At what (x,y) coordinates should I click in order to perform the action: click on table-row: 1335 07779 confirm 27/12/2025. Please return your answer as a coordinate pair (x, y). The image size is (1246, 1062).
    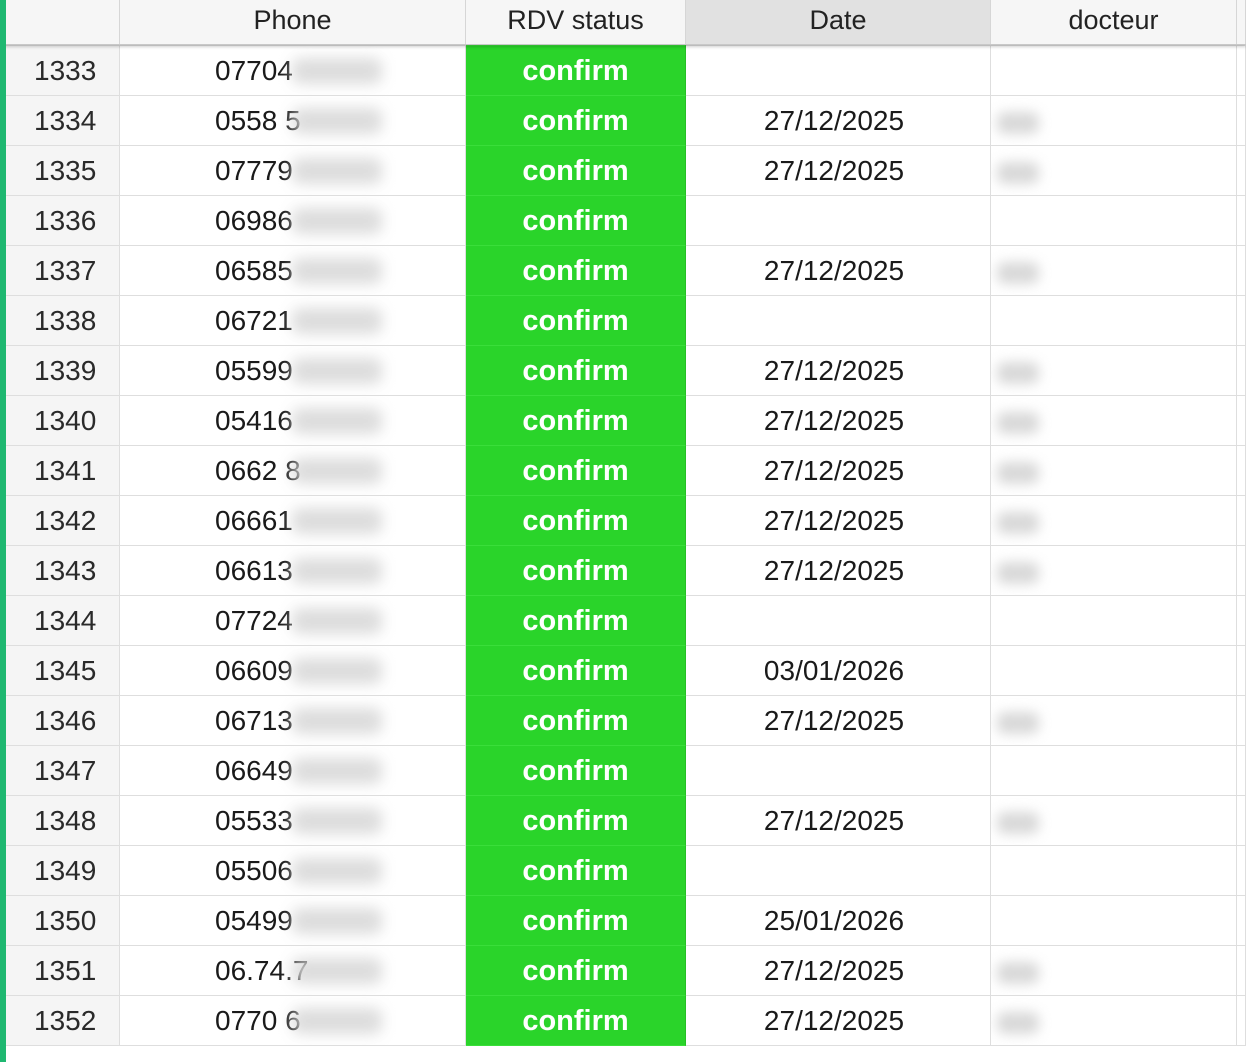
    Looking at the image, I should click on (623, 171).